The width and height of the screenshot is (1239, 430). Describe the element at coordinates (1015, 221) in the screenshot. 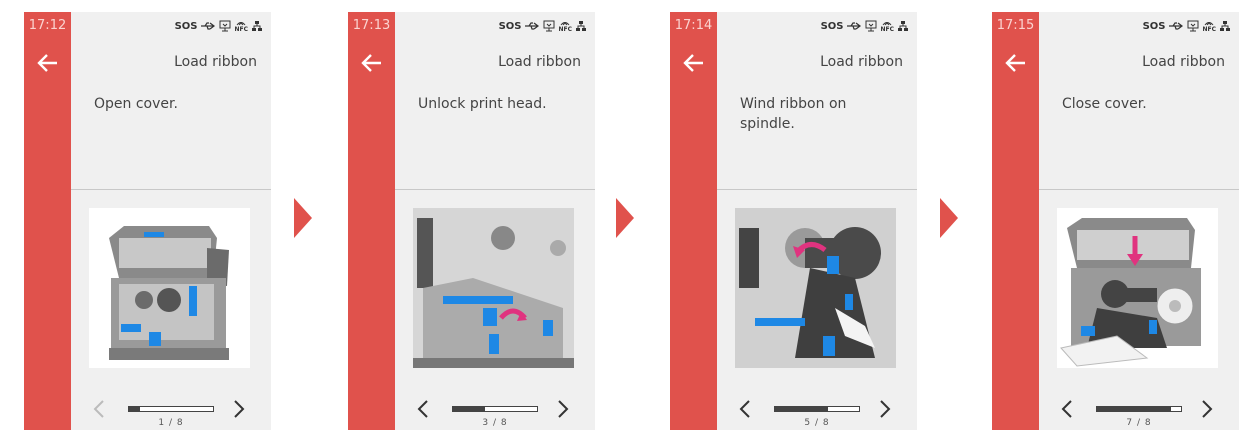

I see `sidebar: 17:15` at that location.